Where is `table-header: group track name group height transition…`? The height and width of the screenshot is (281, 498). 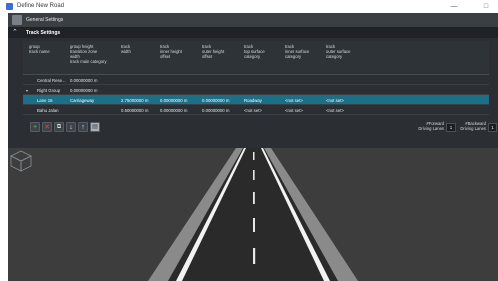
table-header: group track name group height transition… is located at coordinates (256, 58).